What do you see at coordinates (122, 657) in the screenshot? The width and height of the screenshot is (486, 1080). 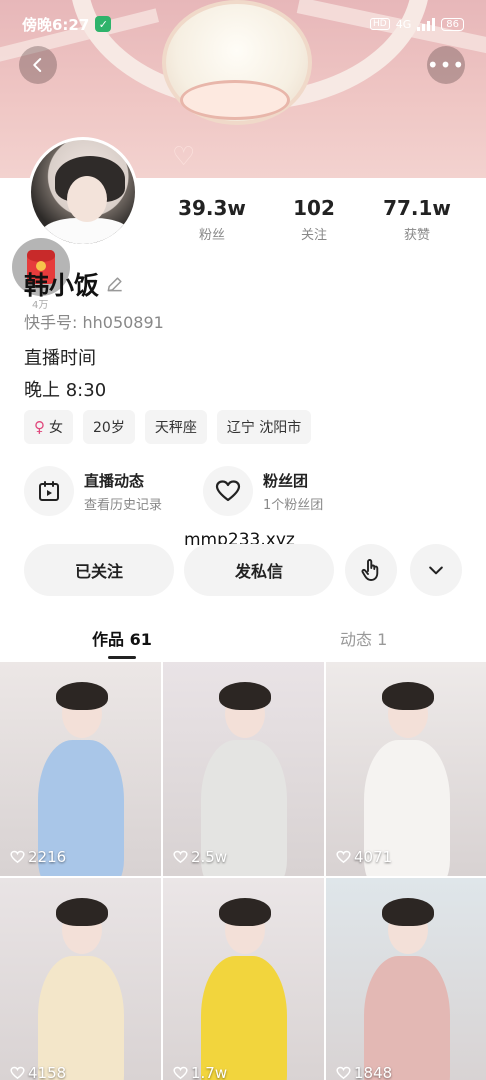 I see `tab-underline` at bounding box center [122, 657].